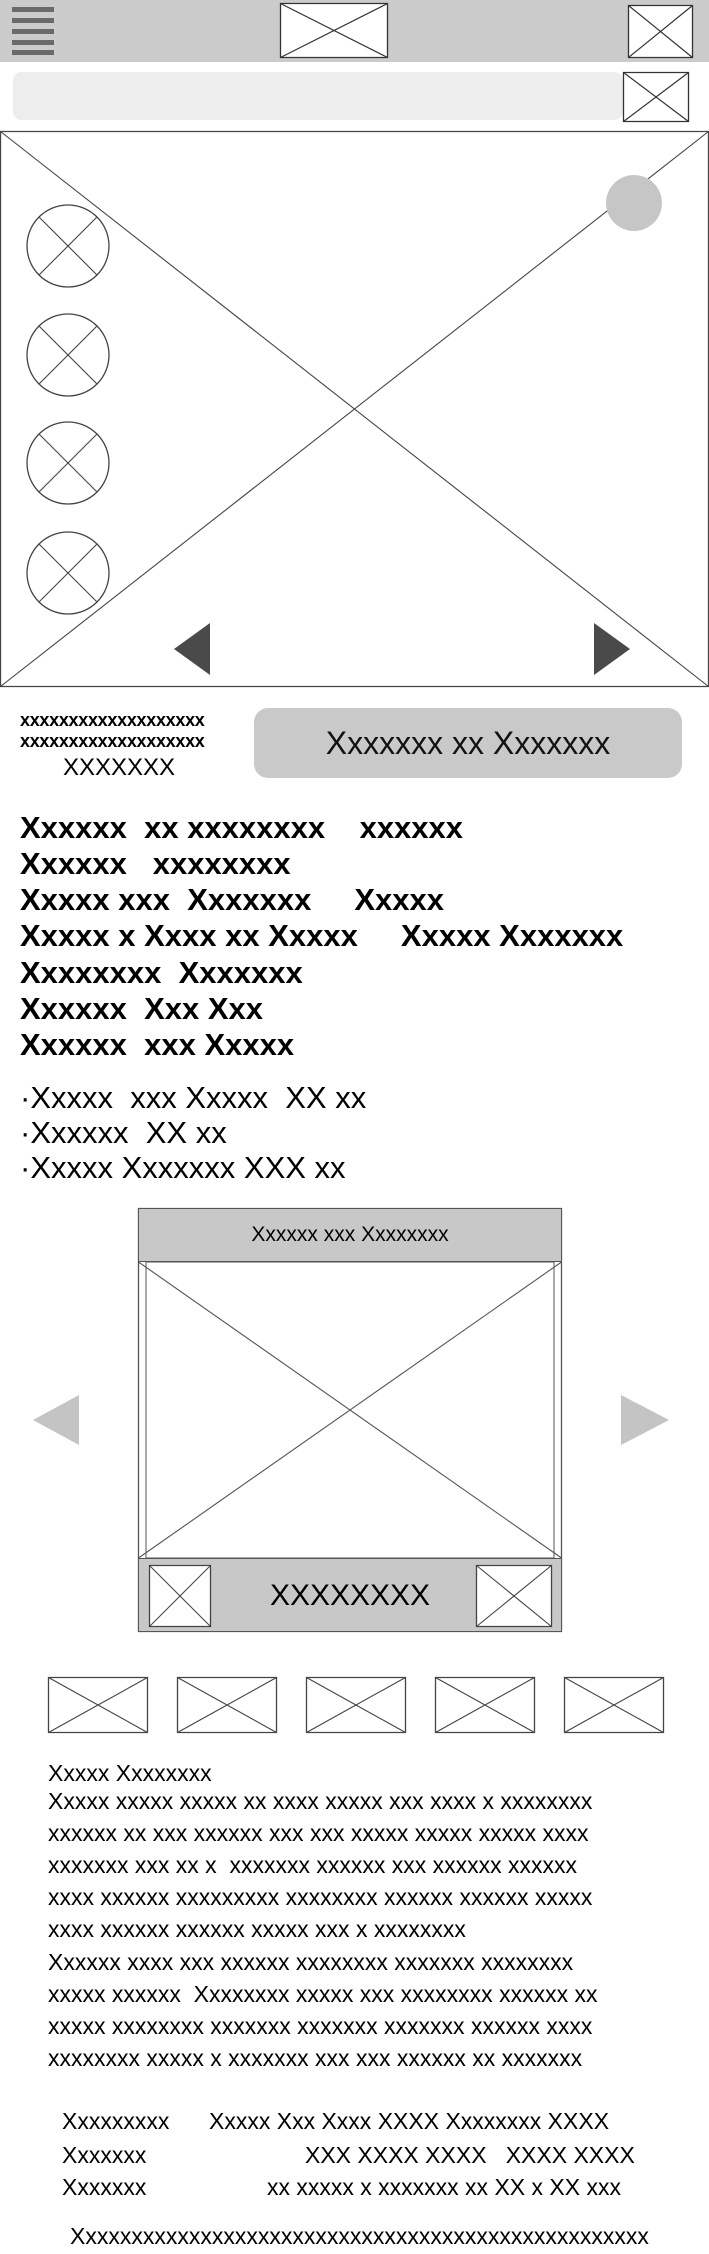  Describe the element at coordinates (444, 2187) in the screenshot. I see `spec-table-value: xx xxxxx x xxxxxxx xx XX x XX xxx` at that location.